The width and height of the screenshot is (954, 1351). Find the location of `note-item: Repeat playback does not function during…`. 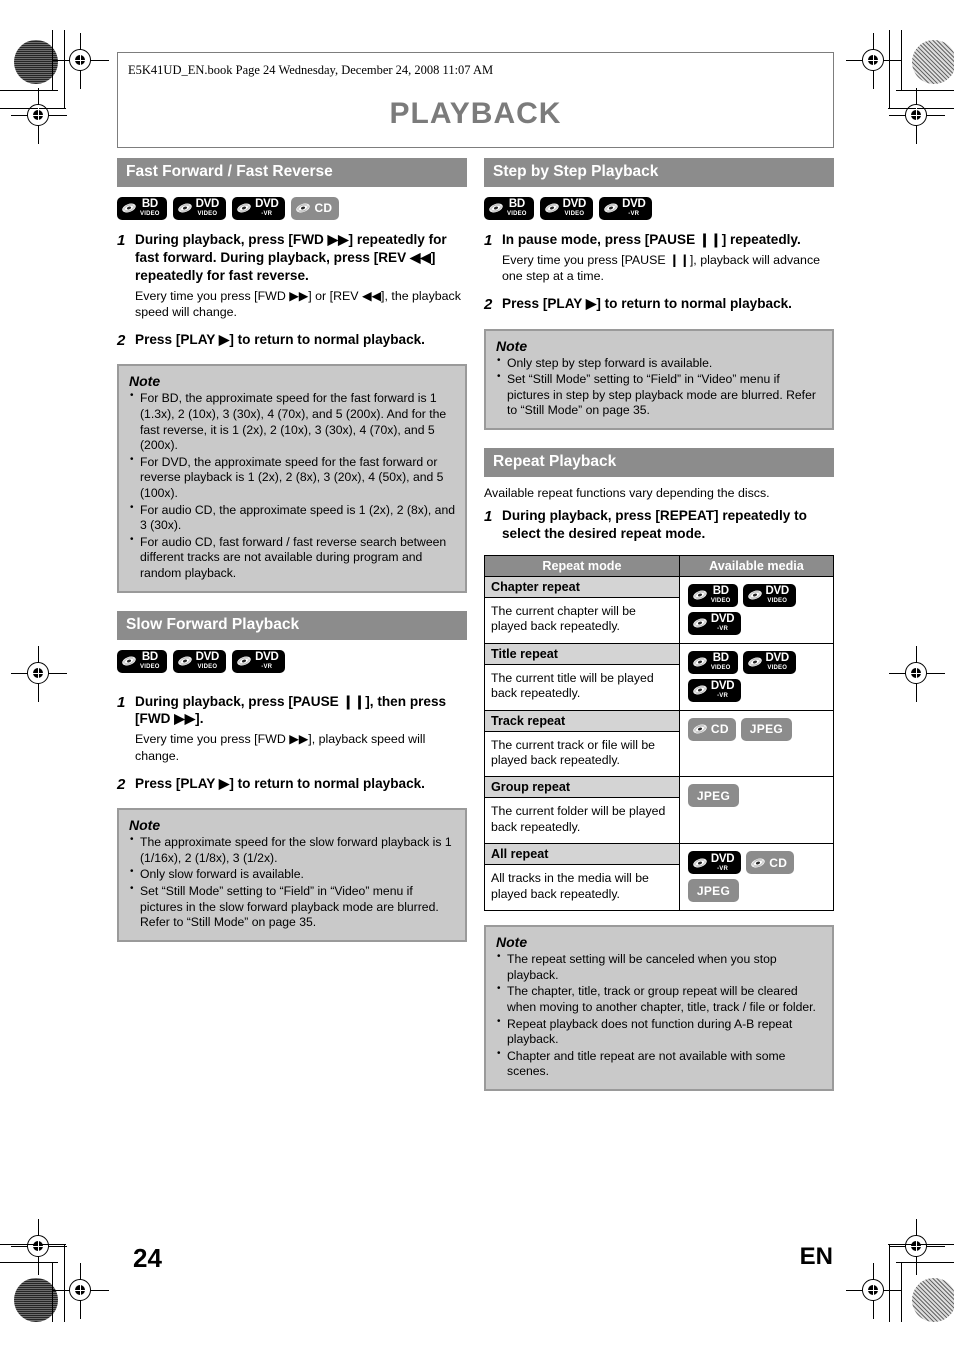

note-item: Repeat playback does not function during… is located at coordinates (659, 1032).